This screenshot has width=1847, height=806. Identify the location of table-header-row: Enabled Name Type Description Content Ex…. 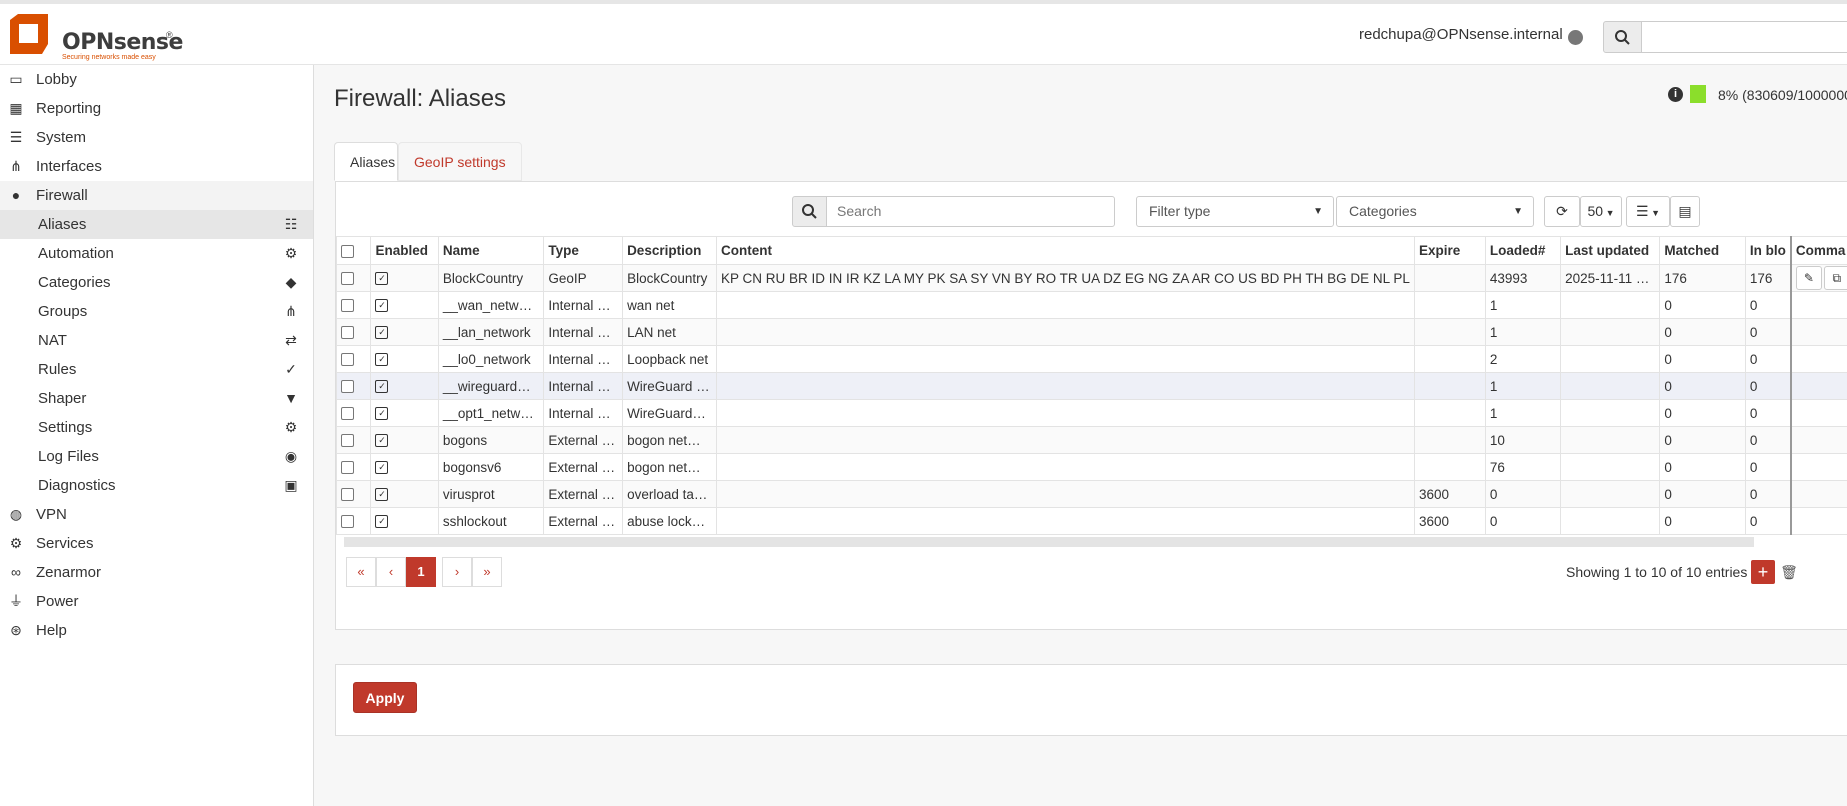
(1091, 250).